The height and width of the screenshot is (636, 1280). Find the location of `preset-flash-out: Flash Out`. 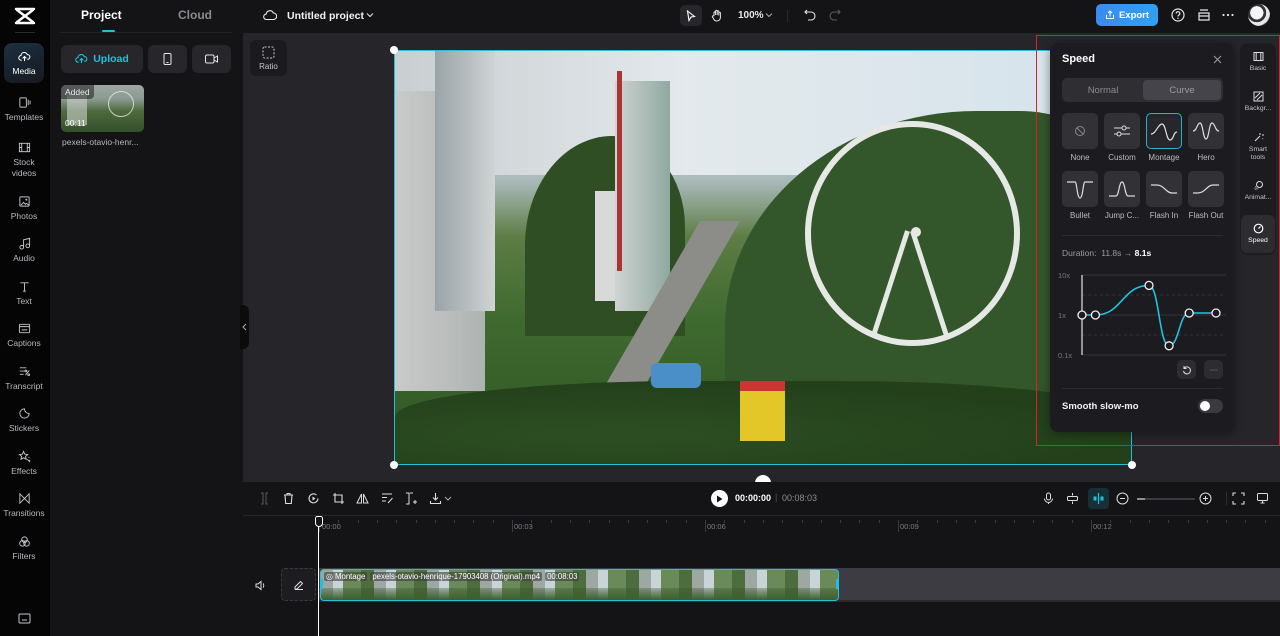

preset-flash-out: Flash Out is located at coordinates (1206, 195).